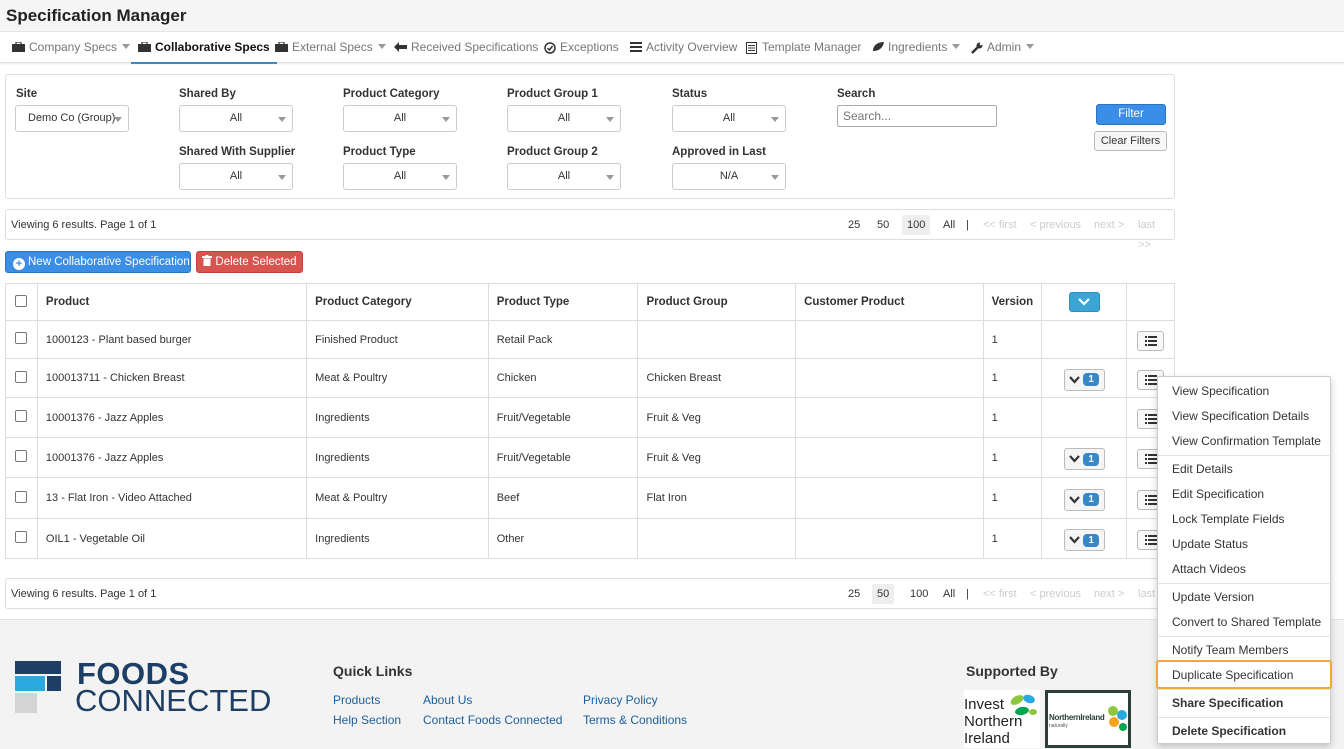  What do you see at coordinates (172, 498) in the screenshot?
I see `cell-product: 13 - Flat Iron - Video Attached` at bounding box center [172, 498].